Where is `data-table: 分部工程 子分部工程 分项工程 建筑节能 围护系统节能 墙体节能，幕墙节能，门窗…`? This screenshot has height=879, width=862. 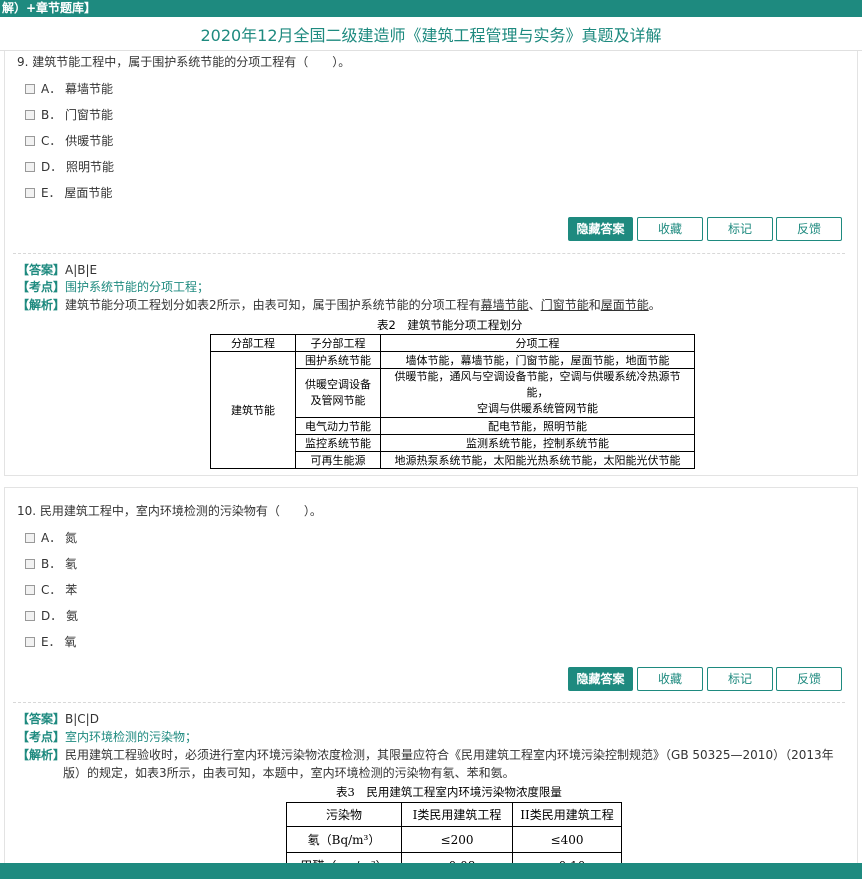
data-table: 分部工程 子分部工程 分项工程 建筑节能 围护系统节能 墙体节能，幕墙节能，门窗… is located at coordinates (452, 401).